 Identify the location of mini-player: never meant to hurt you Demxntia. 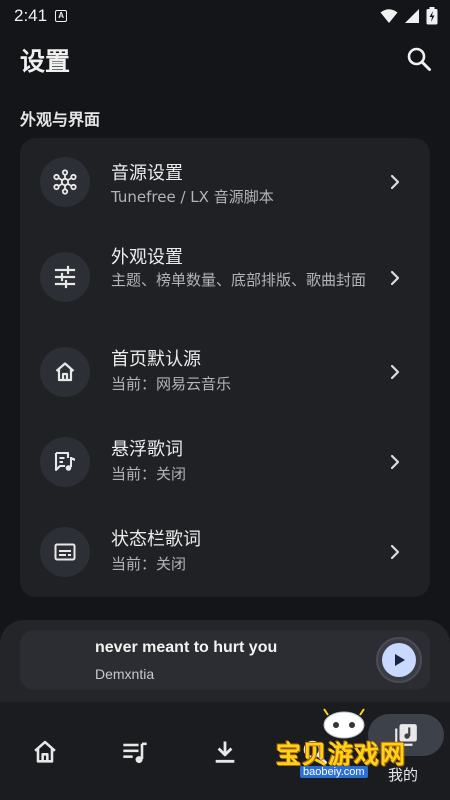
(225, 661).